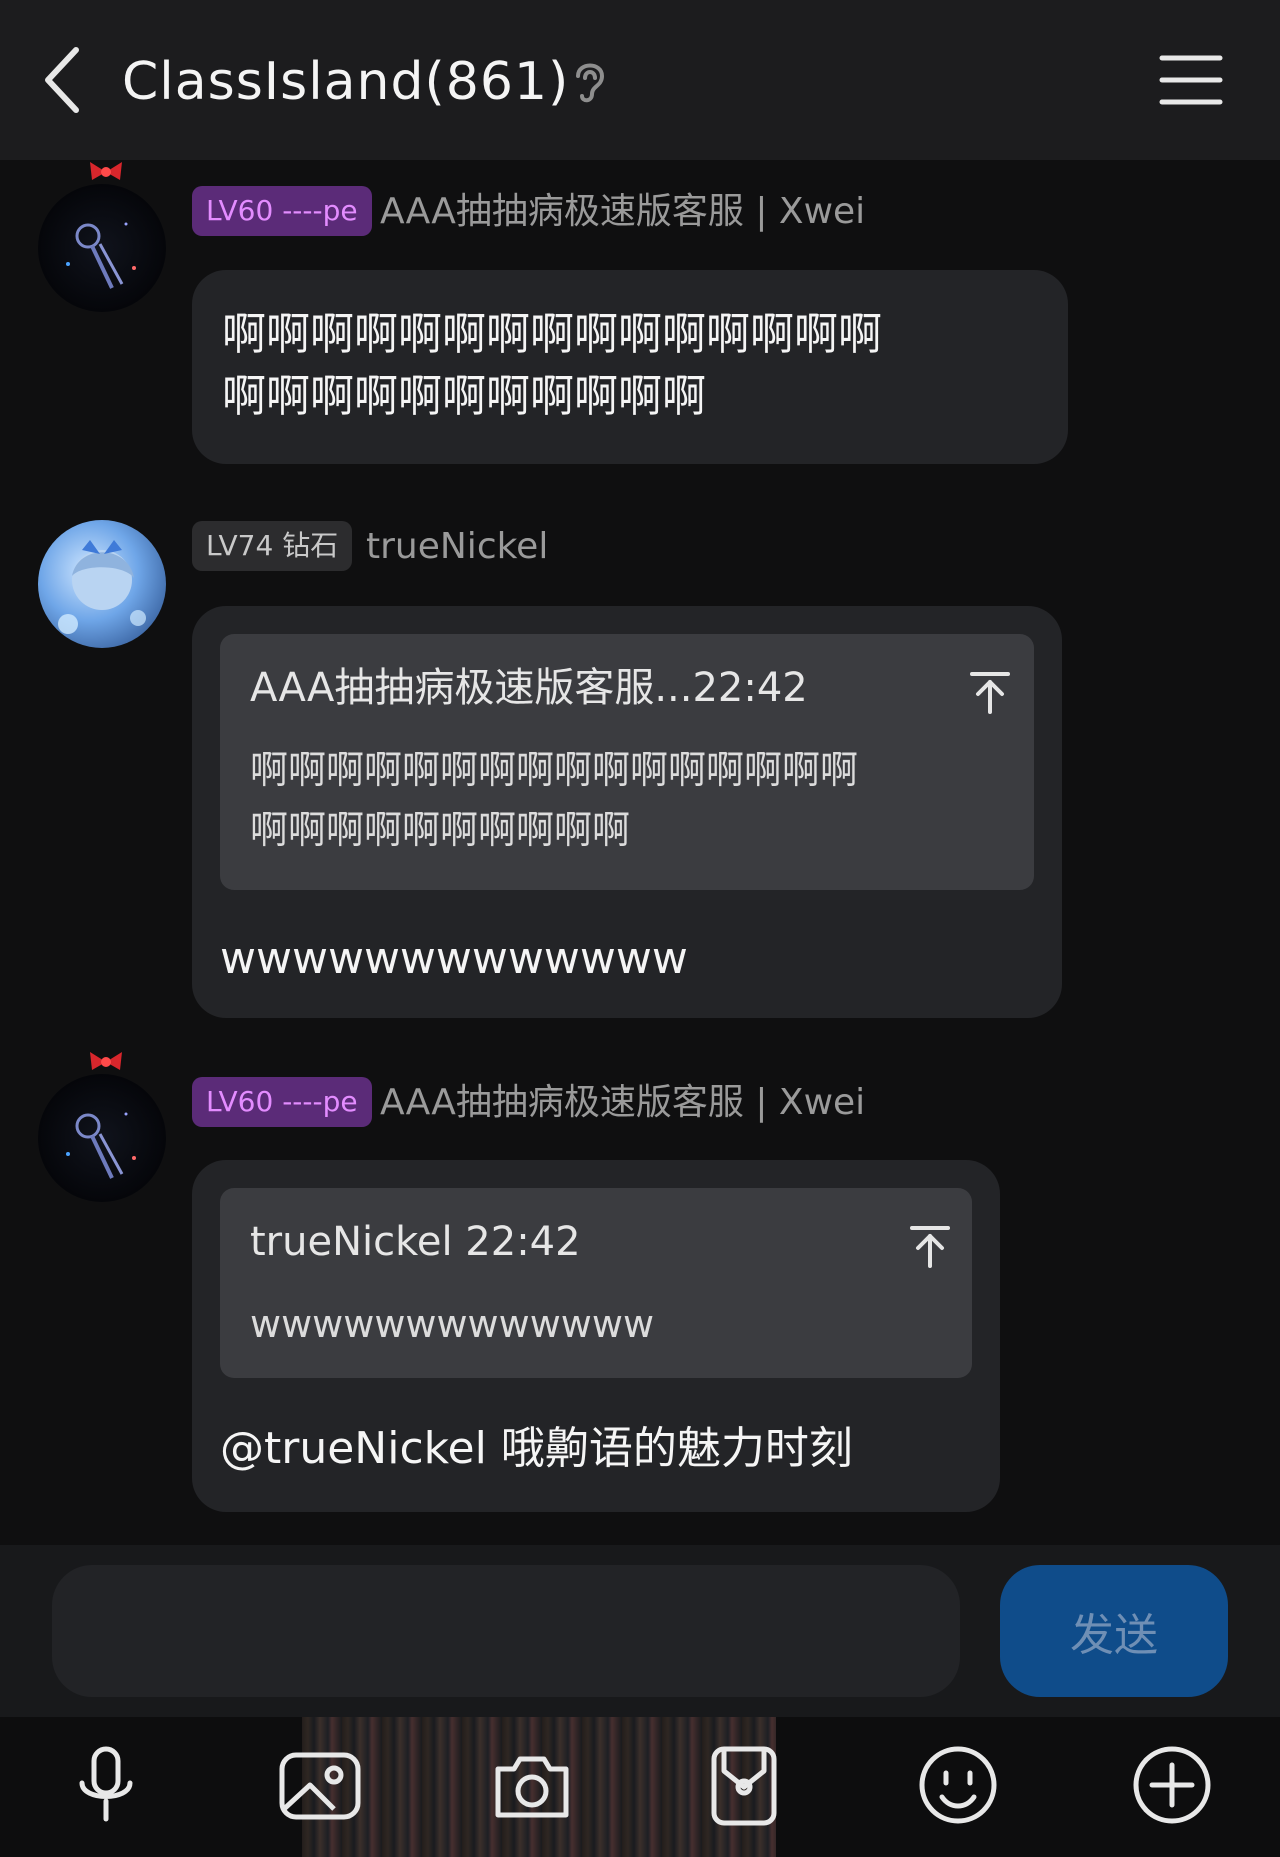 This screenshot has height=1857, width=1280. I want to click on plus-circle-icon, so click(1172, 1785).